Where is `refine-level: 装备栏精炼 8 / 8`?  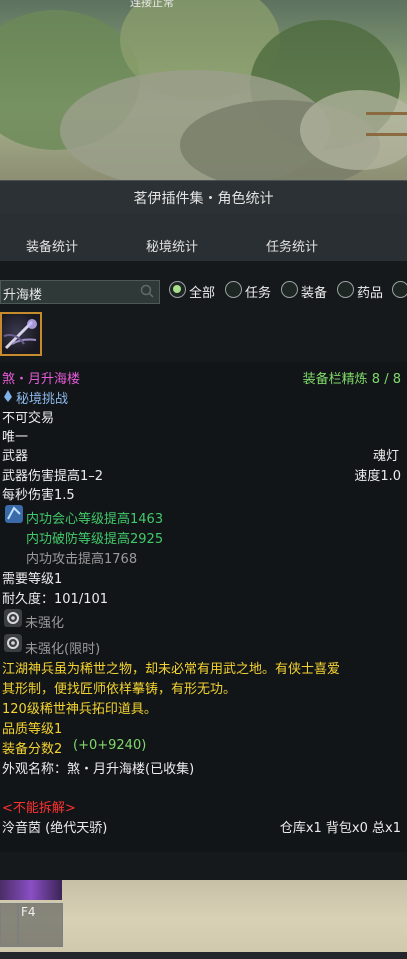 refine-level: 装备栏精炼 8 / 8 is located at coordinates (351, 379).